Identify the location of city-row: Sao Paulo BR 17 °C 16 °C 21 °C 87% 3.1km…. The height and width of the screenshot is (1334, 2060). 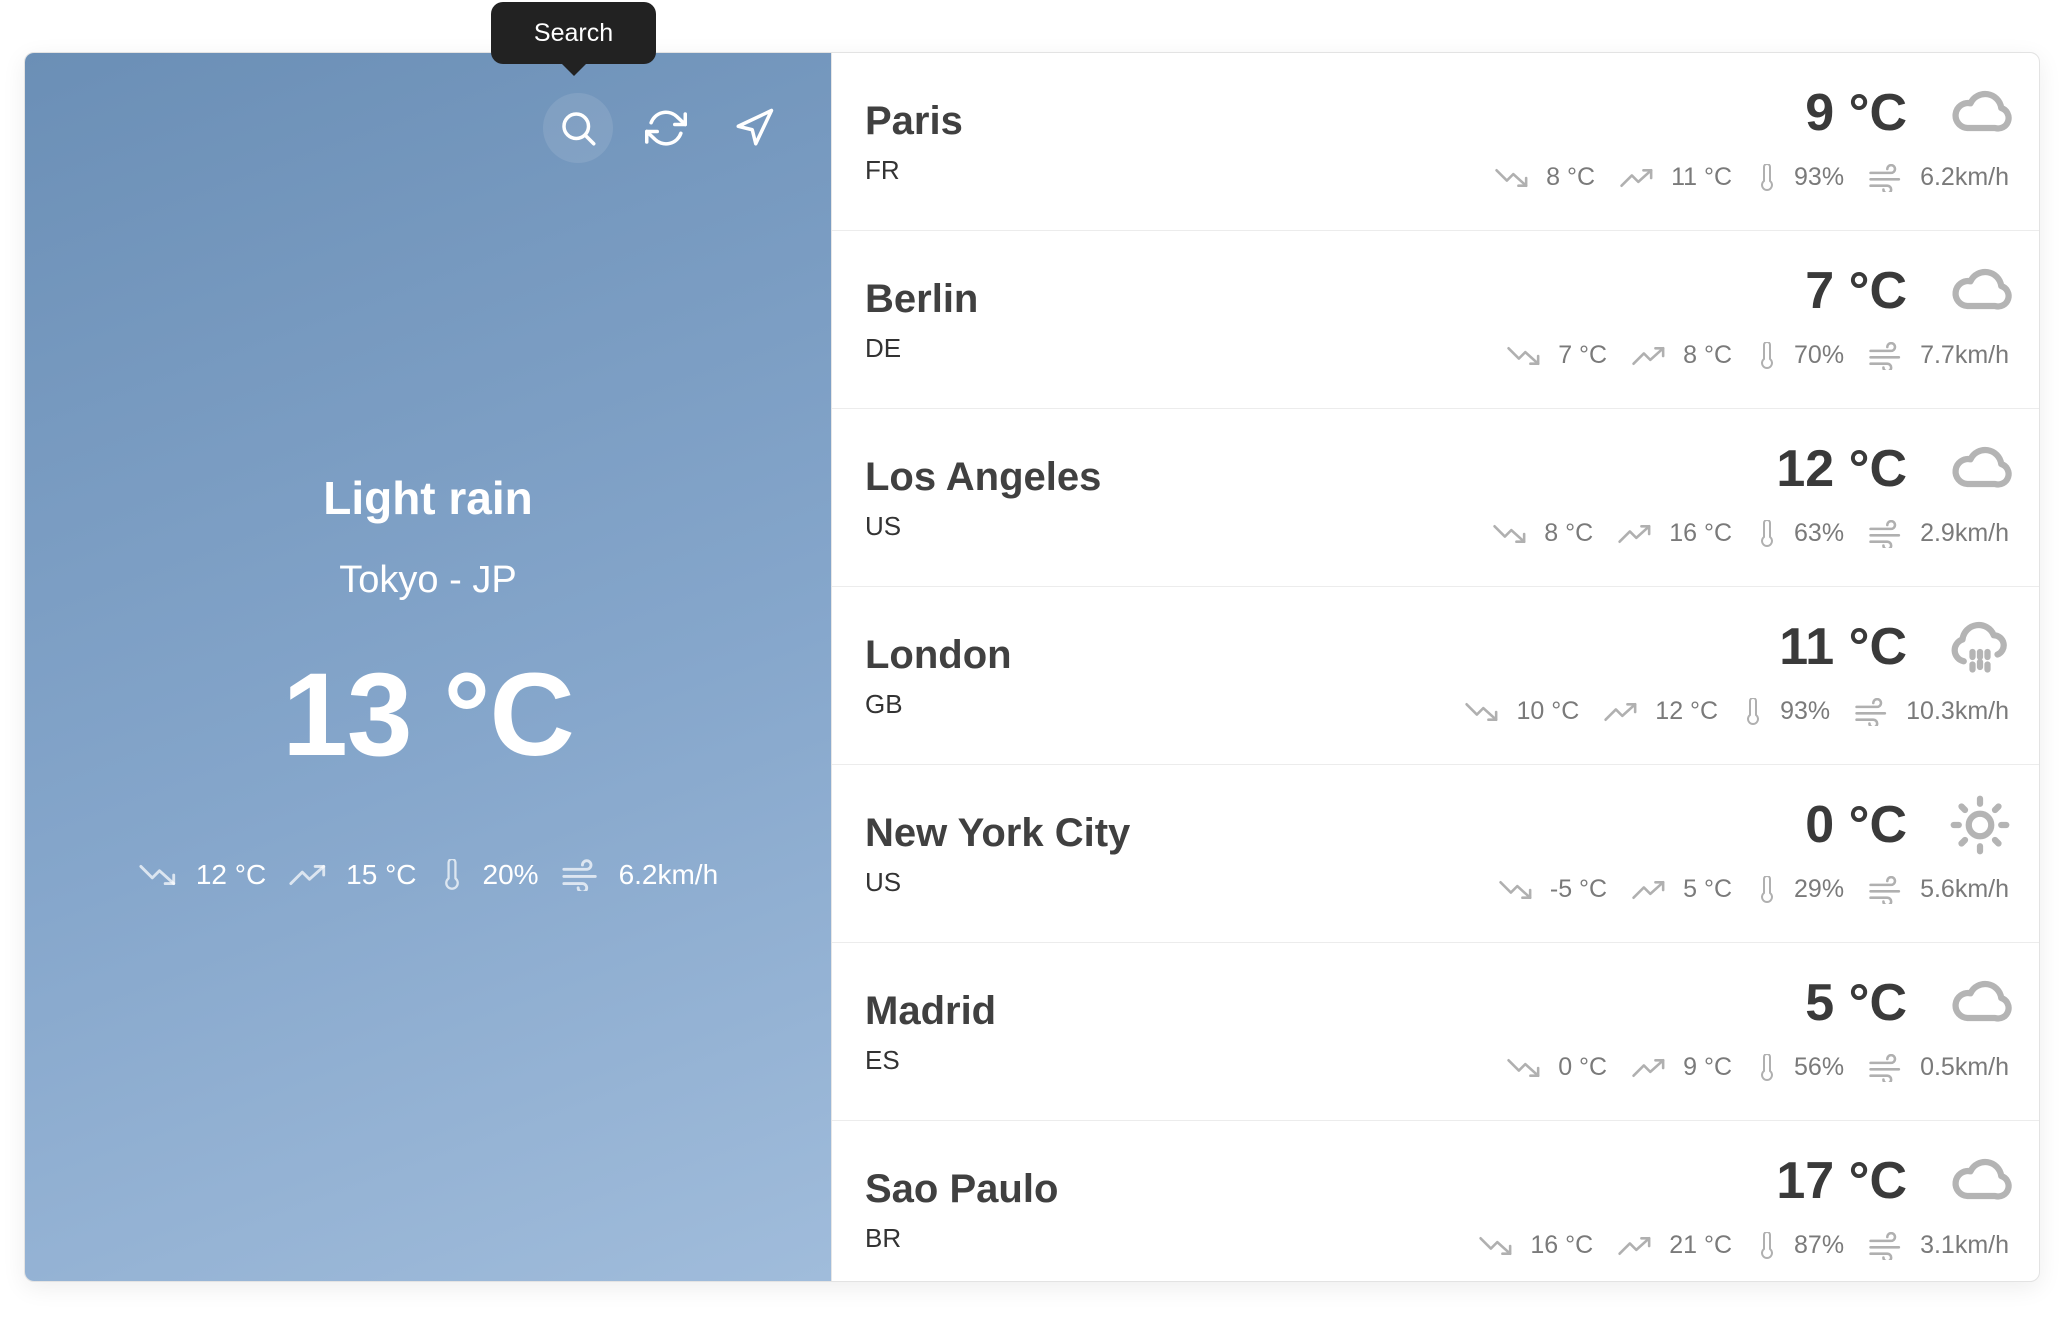
(1435, 1201).